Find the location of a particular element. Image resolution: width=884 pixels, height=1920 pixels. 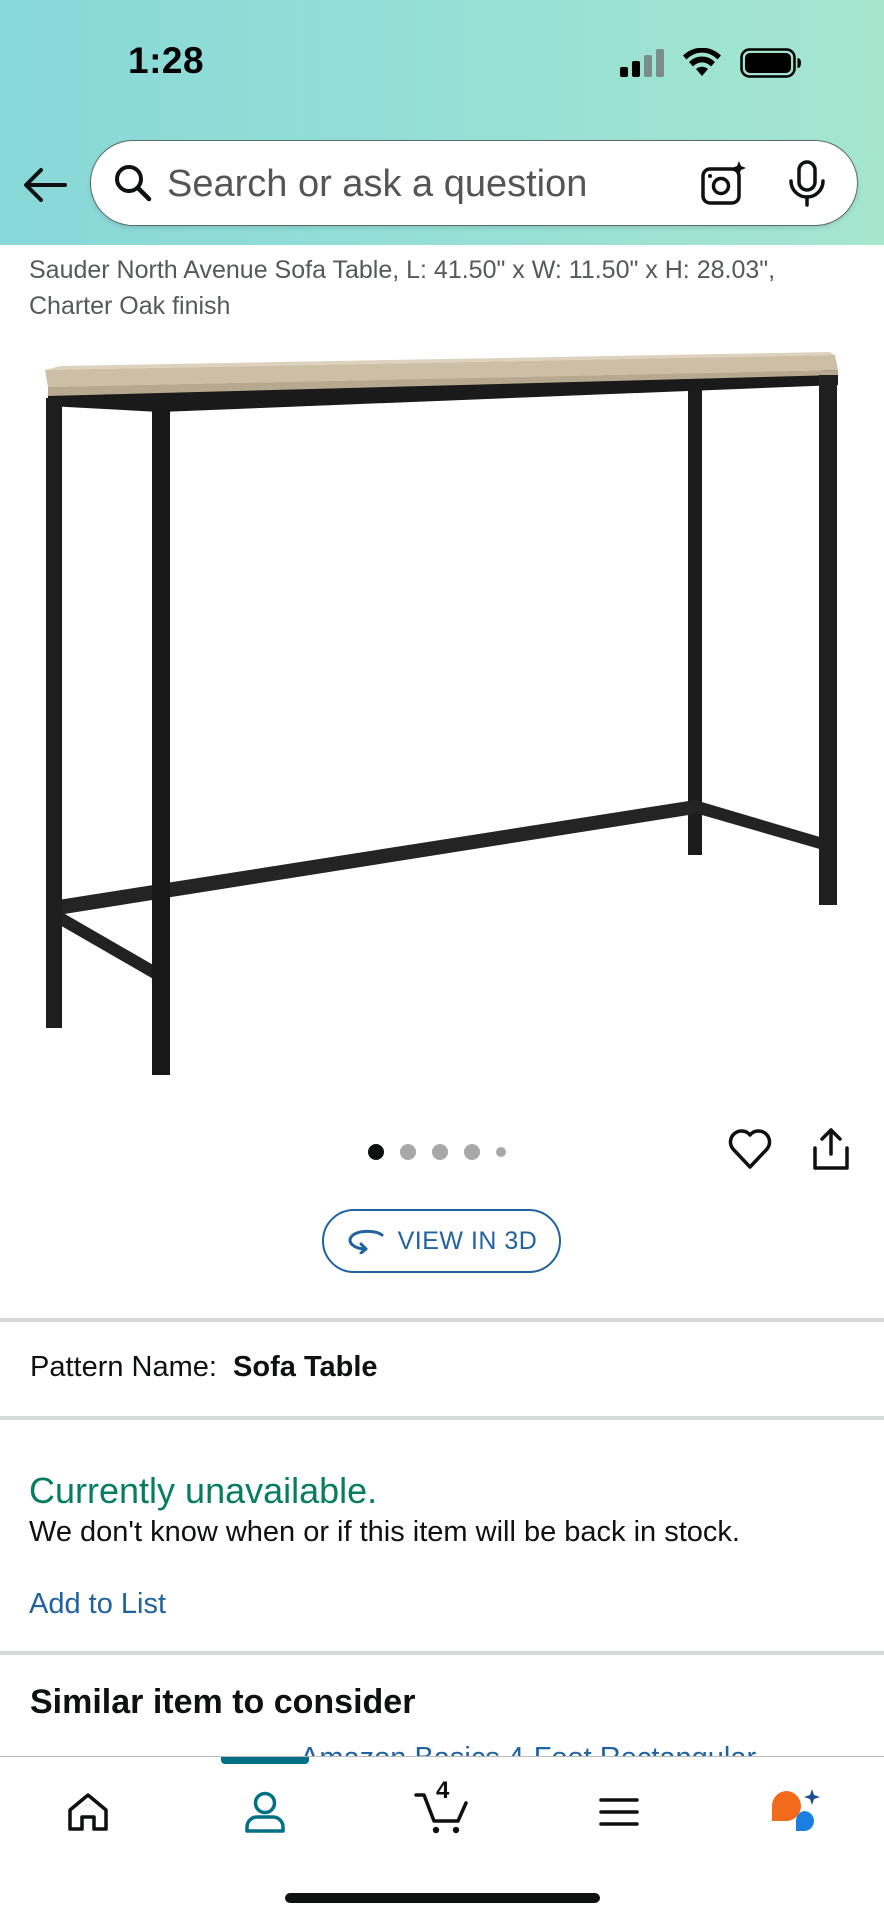

home-icon is located at coordinates (88, 1812).